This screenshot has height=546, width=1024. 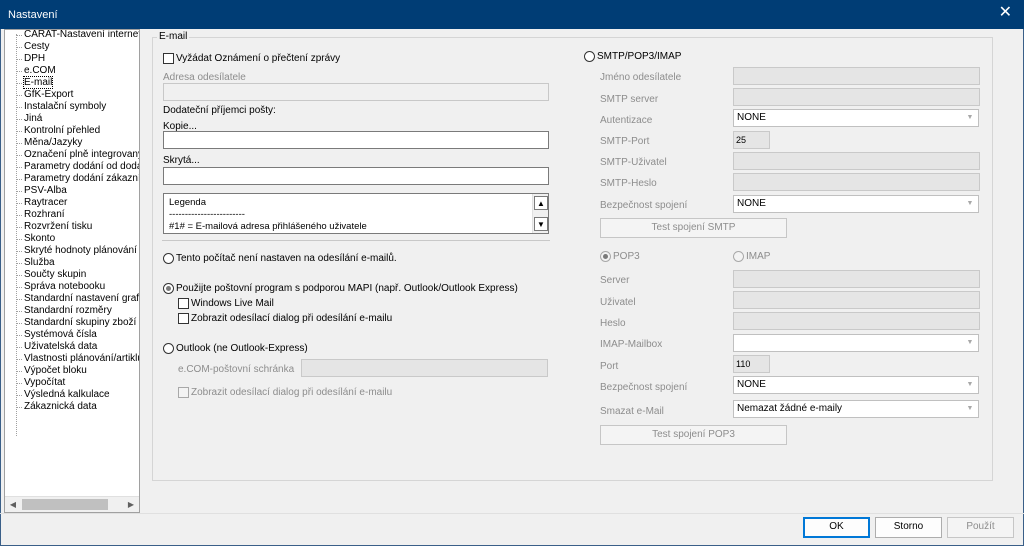 What do you see at coordinates (72, 239) in the screenshot?
I see `tree-item: Skonto` at bounding box center [72, 239].